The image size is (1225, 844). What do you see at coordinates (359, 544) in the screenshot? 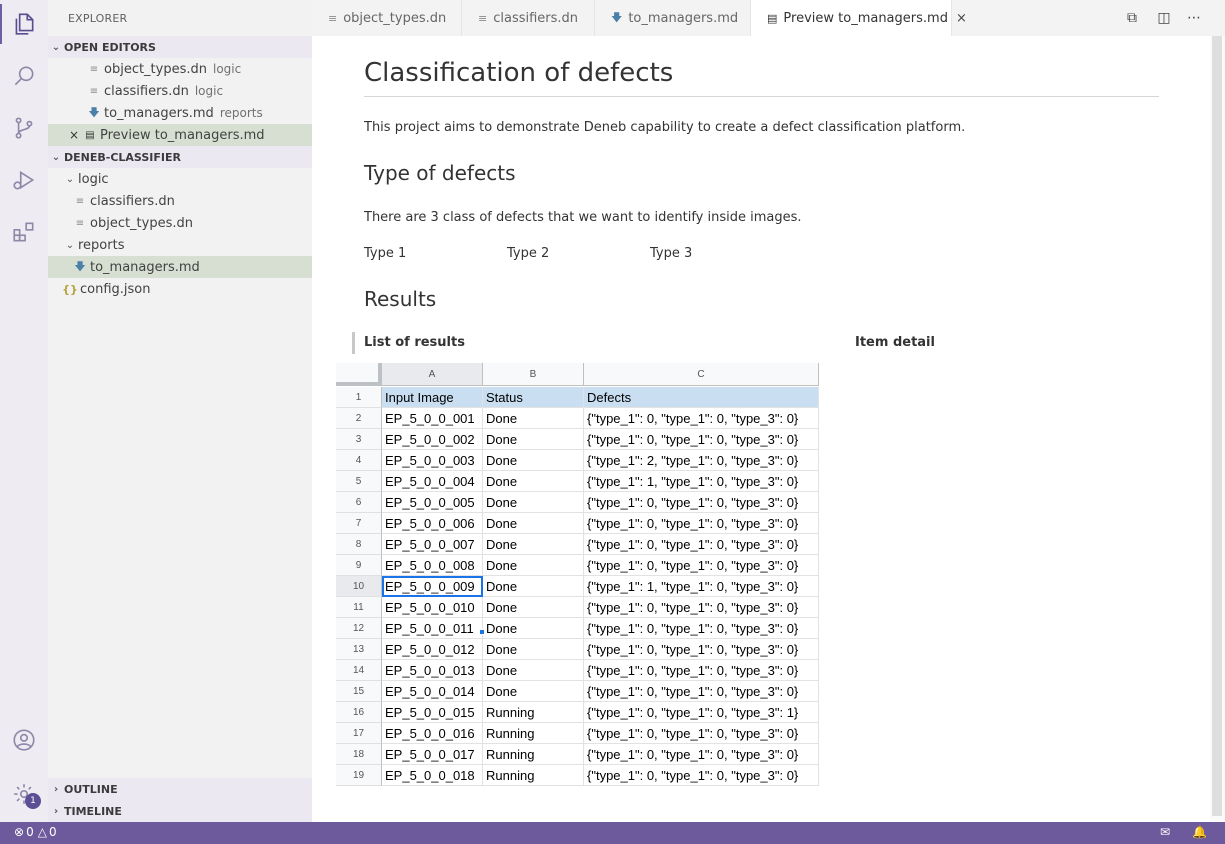
I see `row-number: 8` at bounding box center [359, 544].